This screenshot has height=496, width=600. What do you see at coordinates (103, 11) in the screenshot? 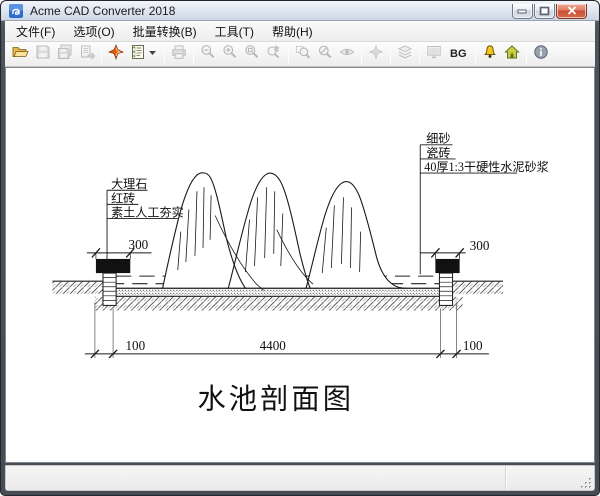
I see `window-title: Acme CAD Converter 2018` at bounding box center [103, 11].